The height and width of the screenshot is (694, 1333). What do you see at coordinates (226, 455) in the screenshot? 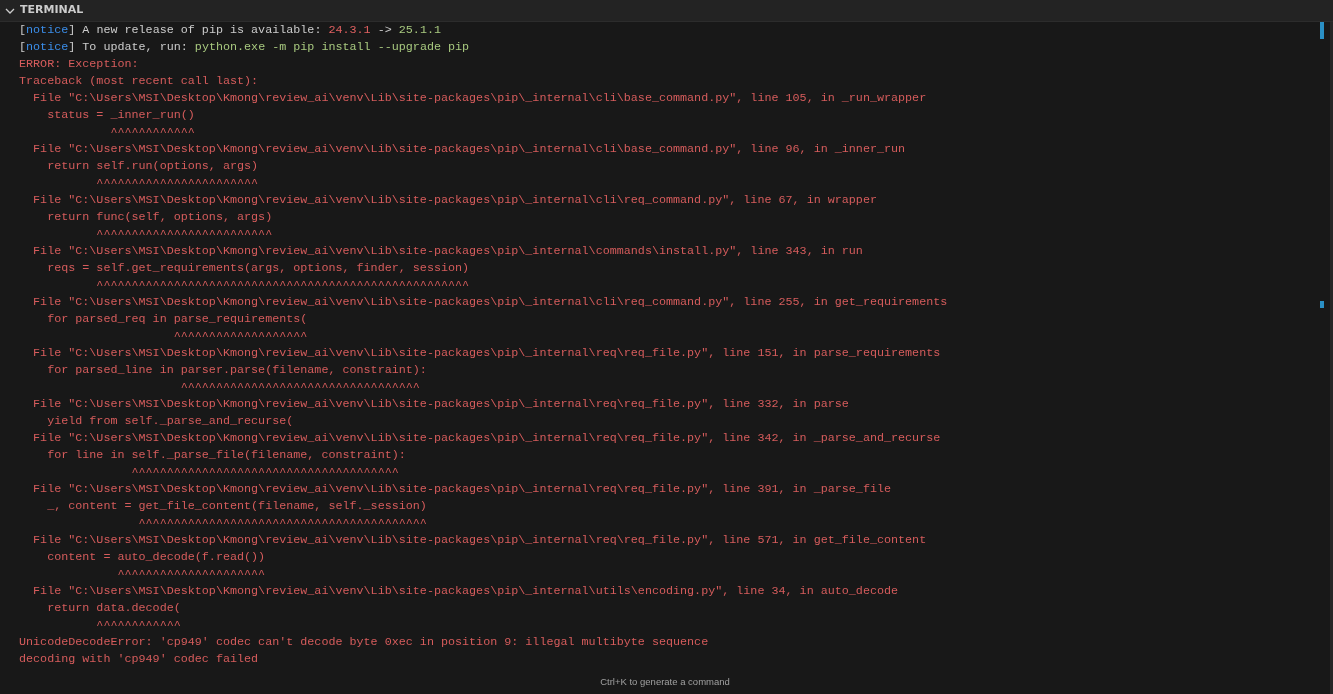
I see `error-line: for line in self._parse_file(filename, constraint):` at bounding box center [226, 455].